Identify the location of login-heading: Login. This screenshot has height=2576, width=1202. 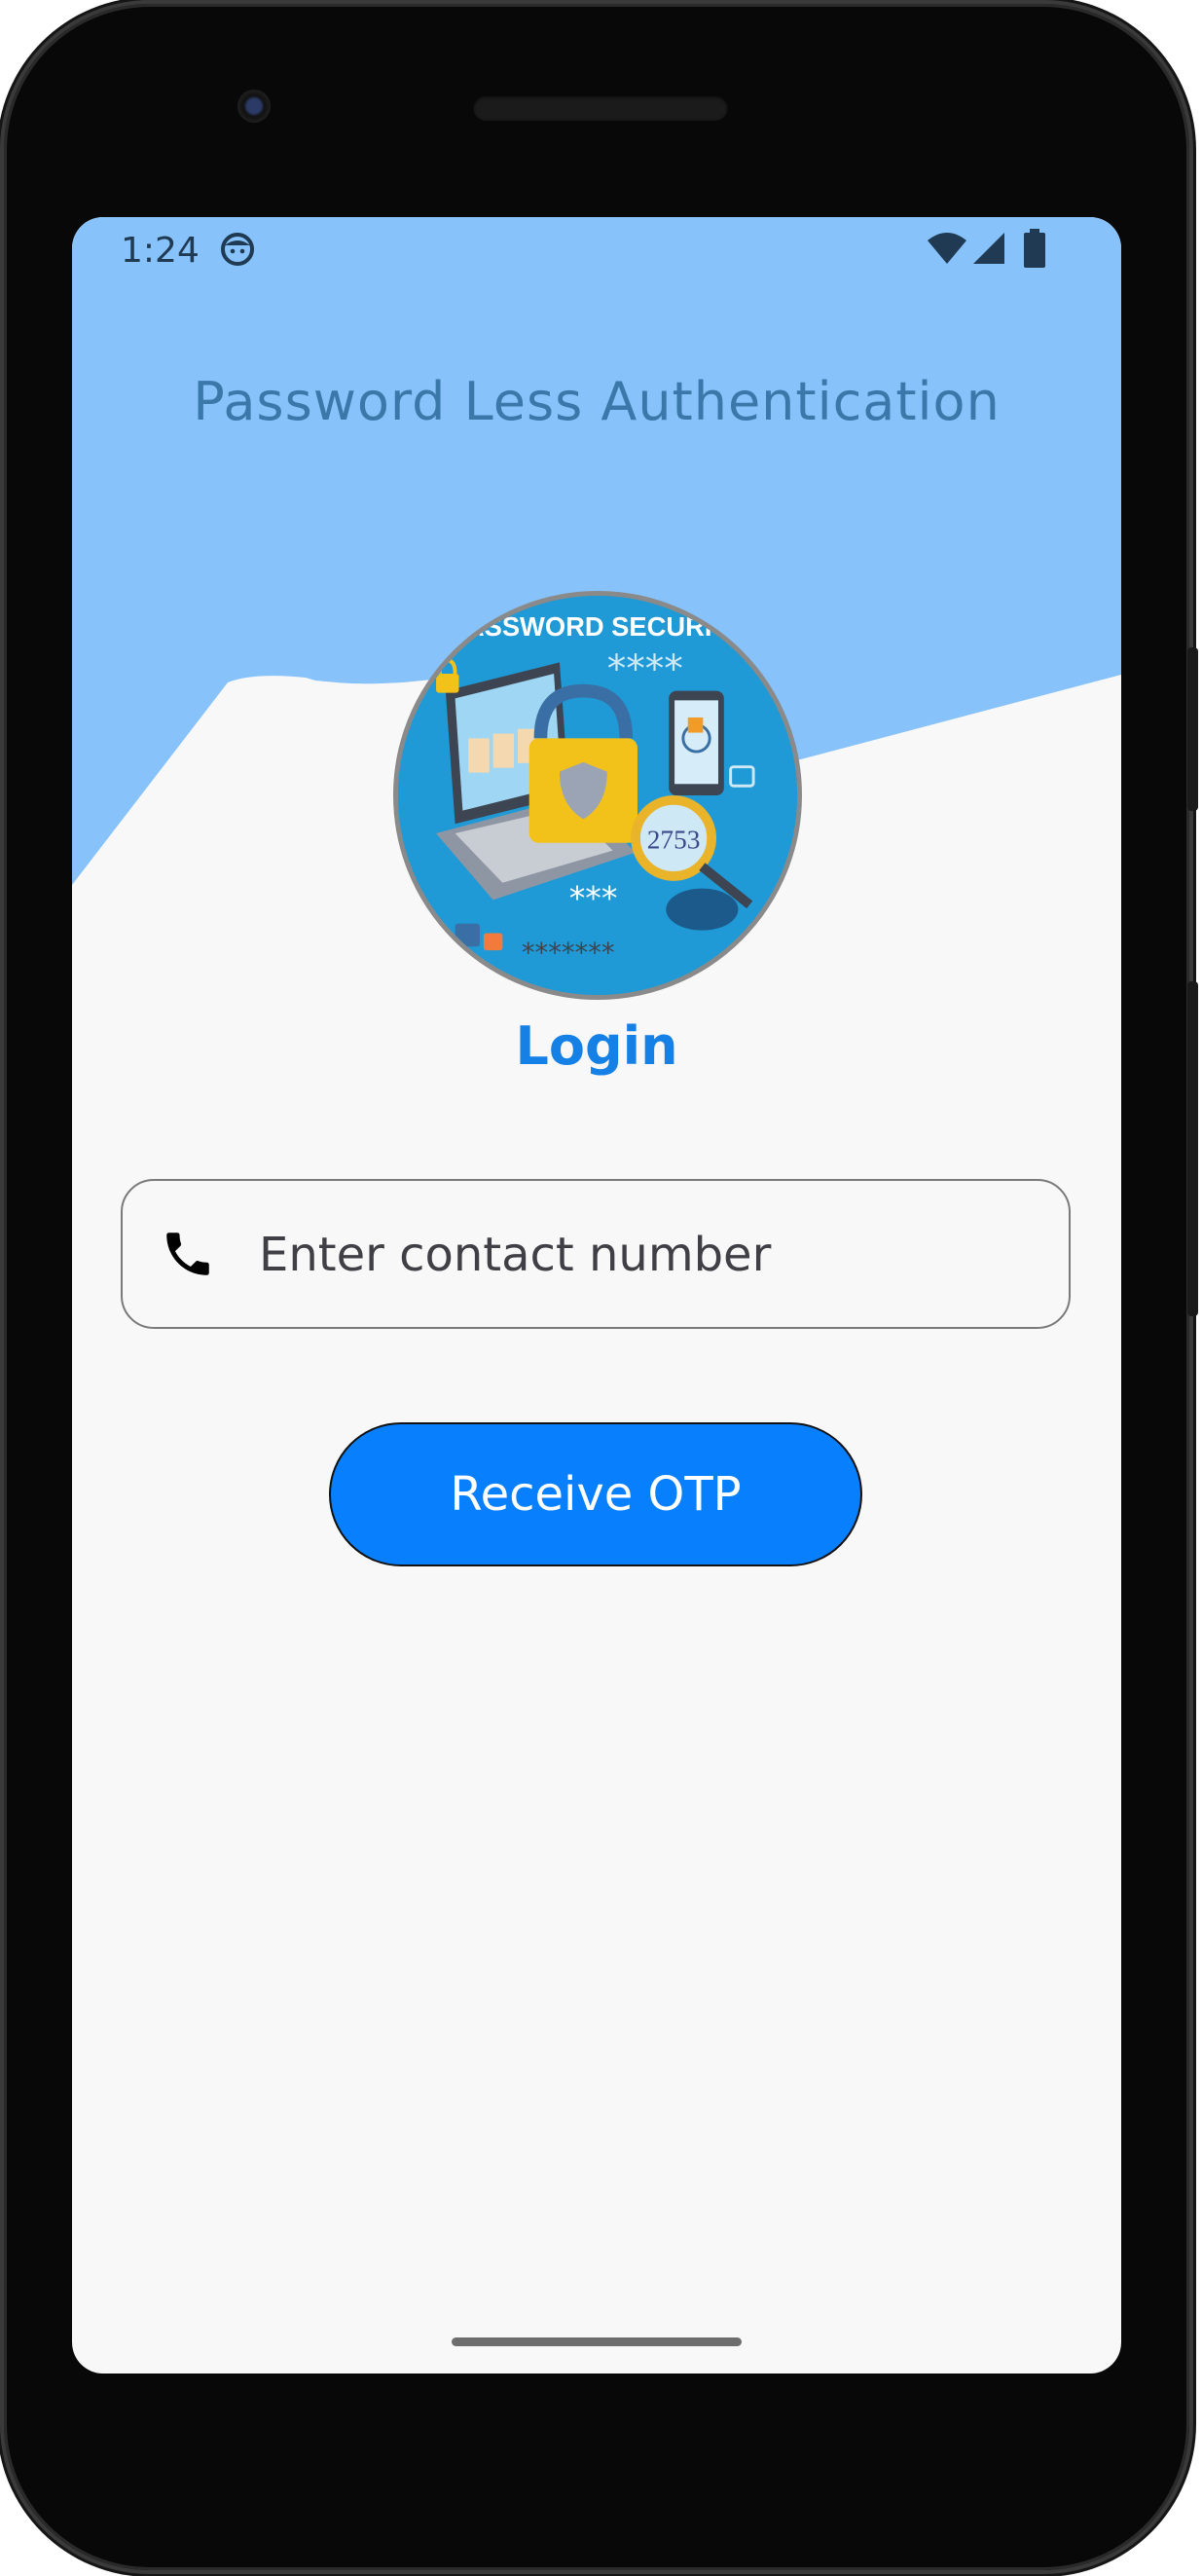
(597, 1046).